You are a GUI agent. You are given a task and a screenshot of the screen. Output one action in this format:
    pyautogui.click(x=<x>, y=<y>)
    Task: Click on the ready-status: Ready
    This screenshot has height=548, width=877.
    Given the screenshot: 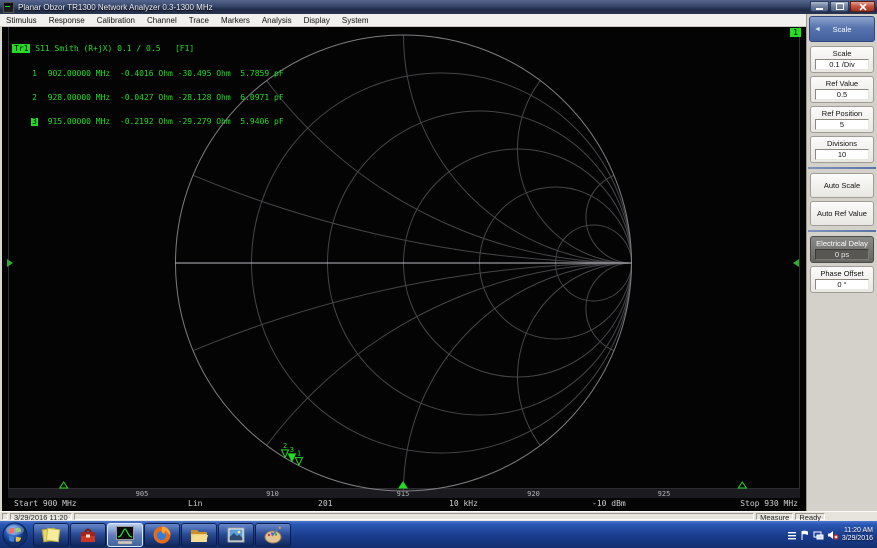 What is the action you would take?
    pyautogui.click(x=810, y=517)
    